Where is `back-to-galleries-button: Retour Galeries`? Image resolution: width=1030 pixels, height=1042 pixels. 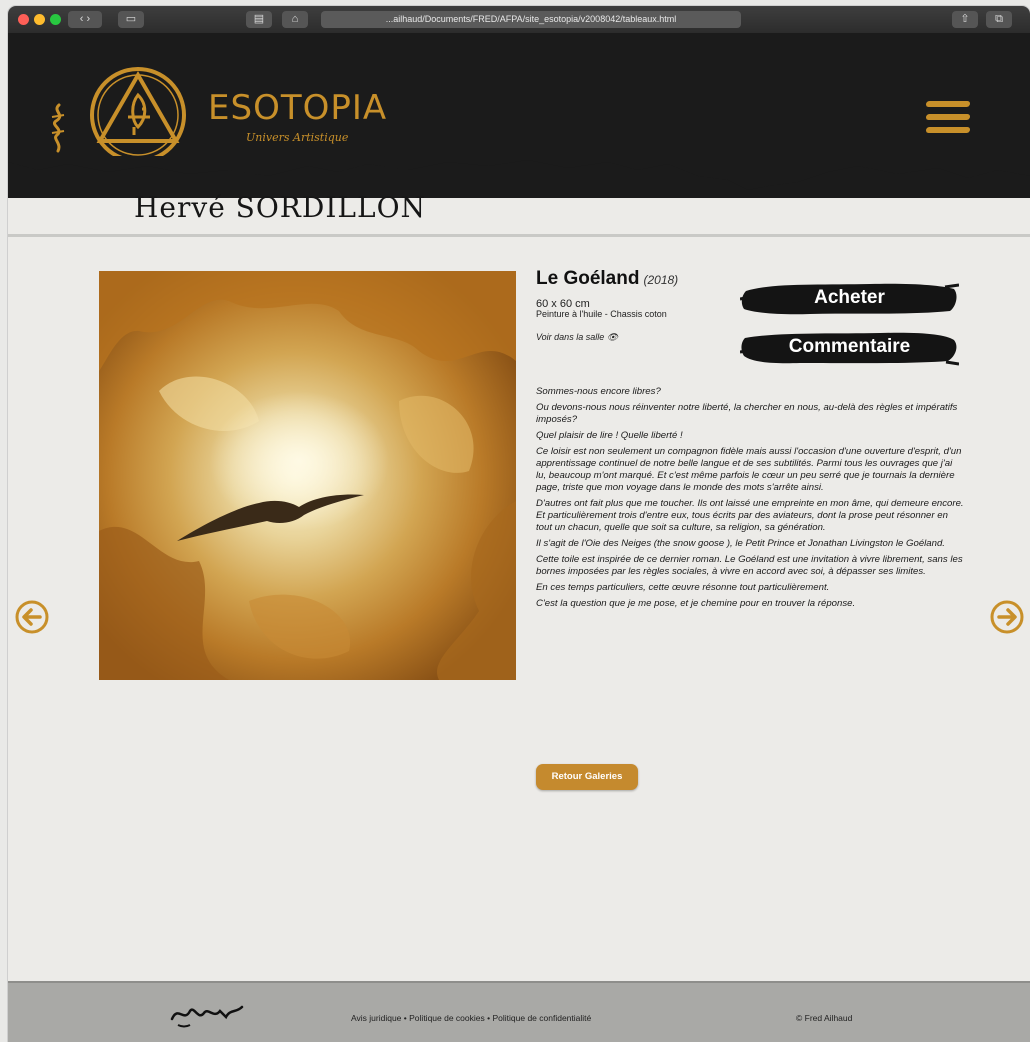 back-to-galleries-button: Retour Galeries is located at coordinates (587, 777).